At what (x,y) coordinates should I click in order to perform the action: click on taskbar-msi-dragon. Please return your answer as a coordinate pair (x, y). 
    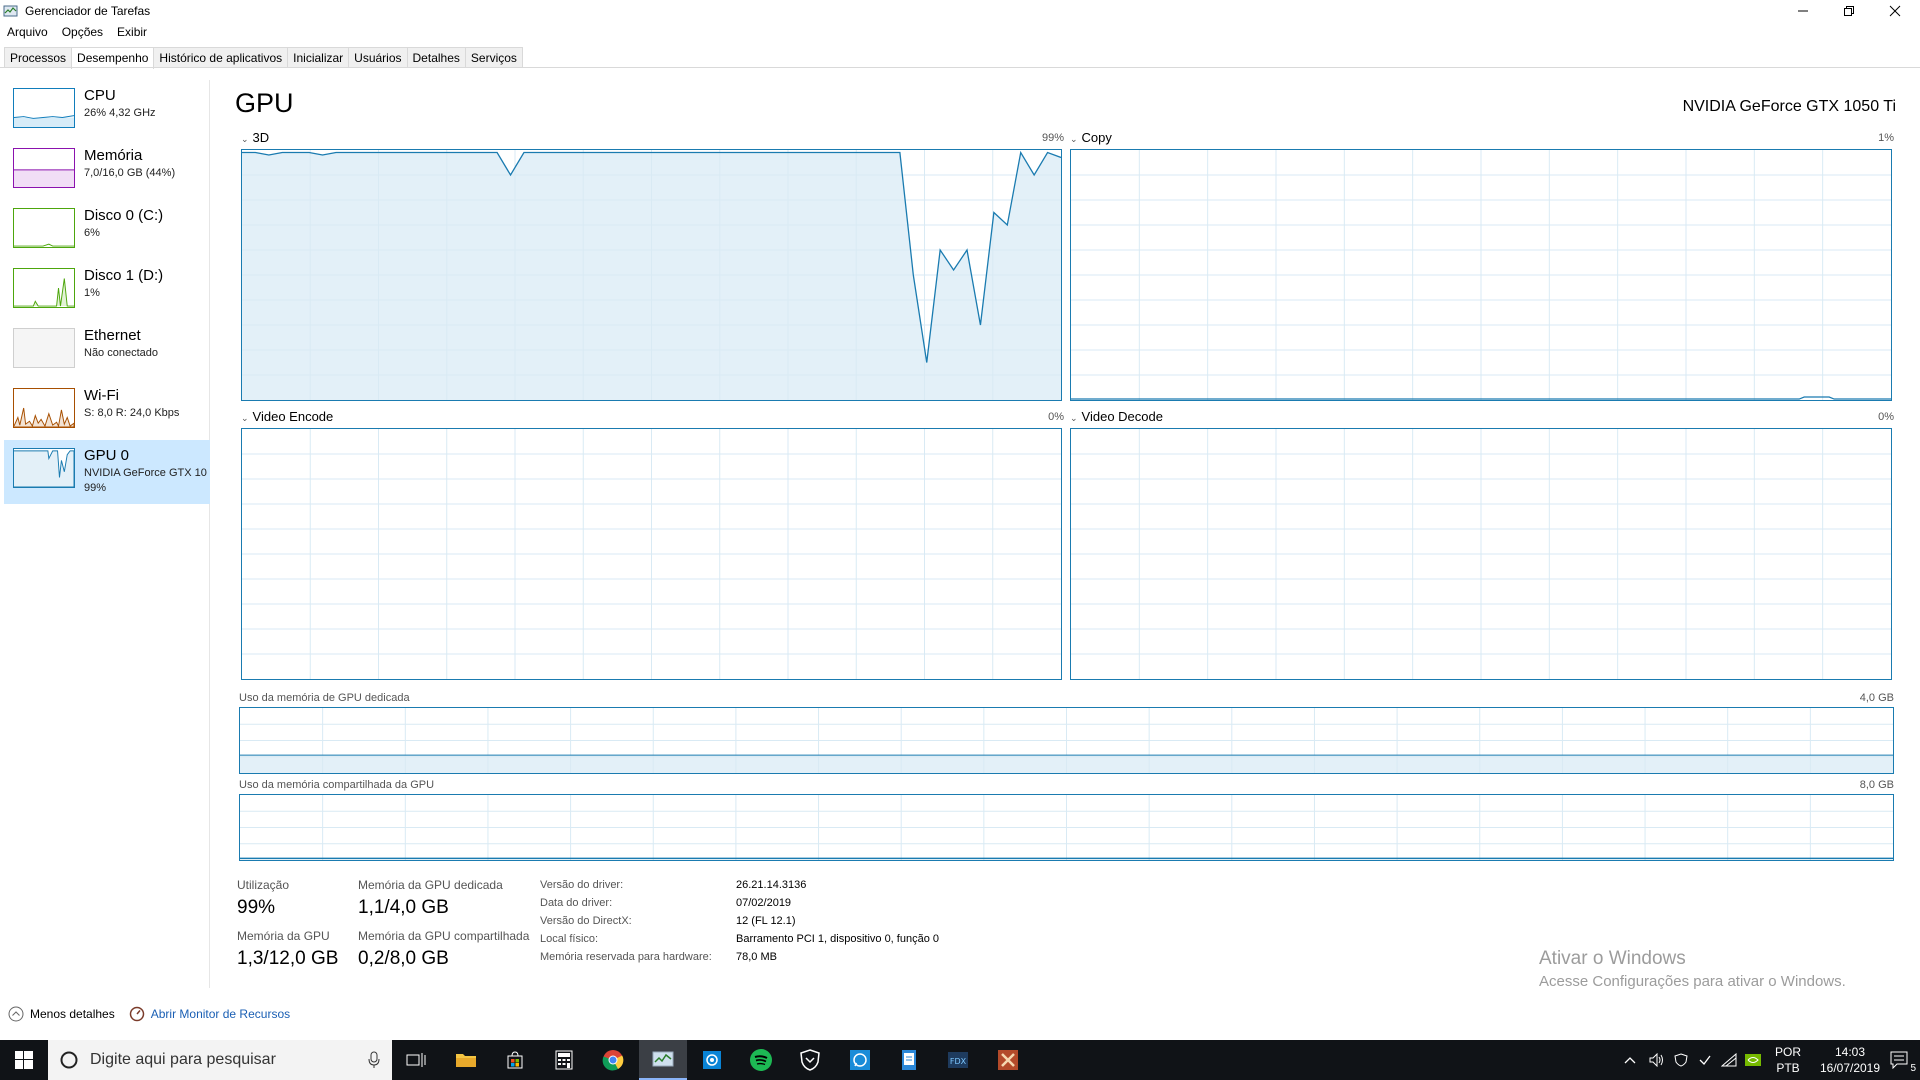
    Looking at the image, I should click on (810, 1060).